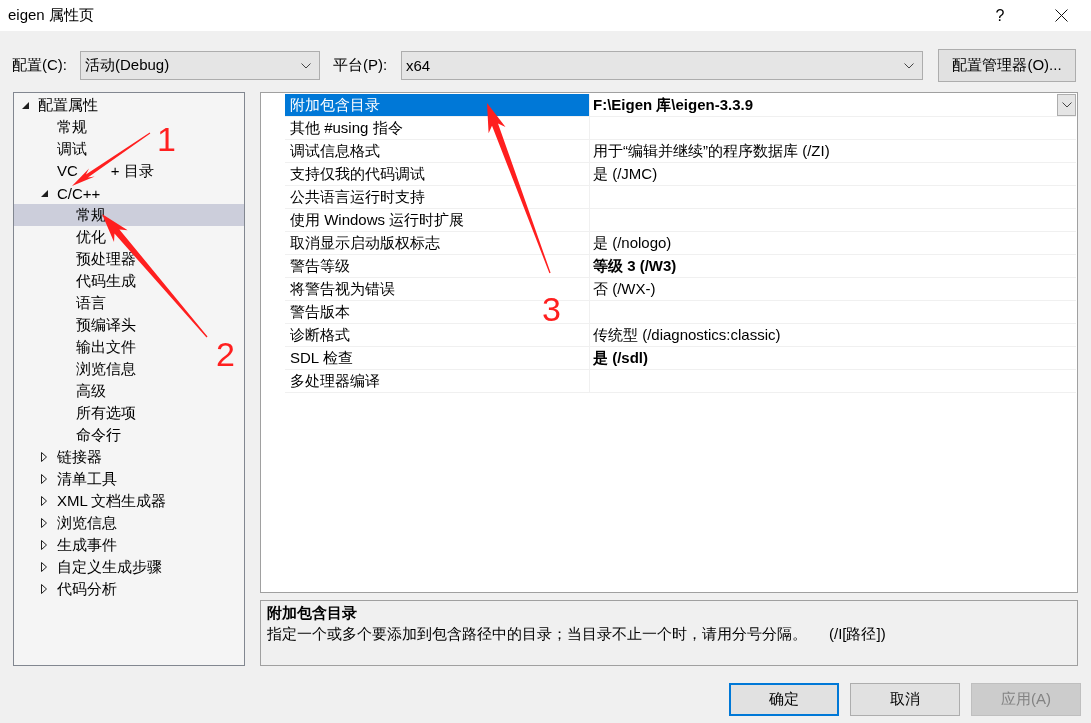 The width and height of the screenshot is (1091, 723). Describe the element at coordinates (106, 413) in the screenshot. I see `tree-item: 所有选项` at that location.